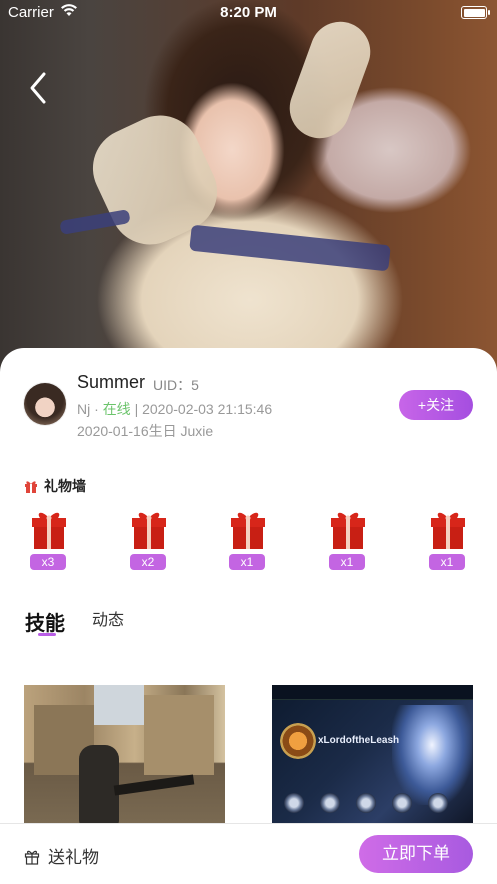 The height and width of the screenshot is (884, 497). What do you see at coordinates (124, 755) in the screenshot?
I see `skill-card-csgo` at bounding box center [124, 755].